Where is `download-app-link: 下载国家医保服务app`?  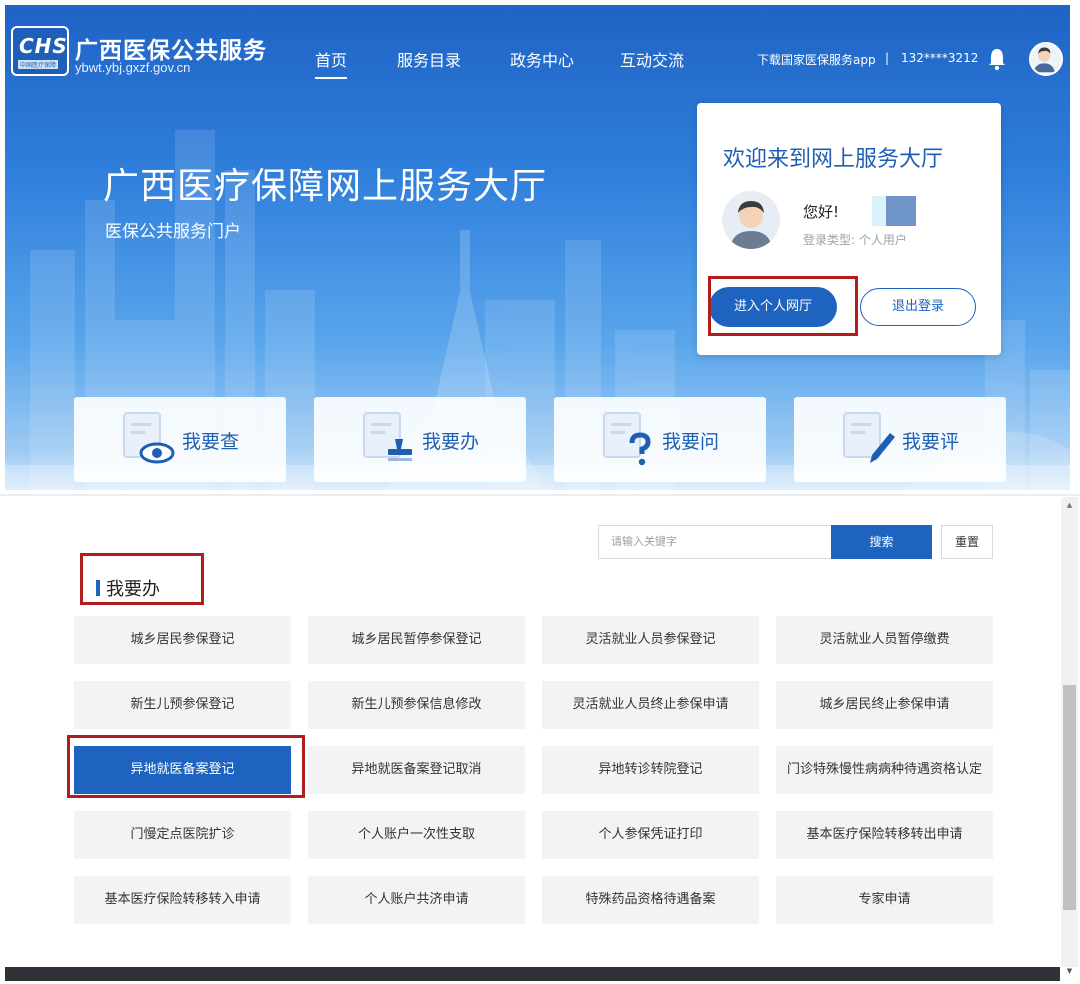 download-app-link: 下载国家医保服务app is located at coordinates (816, 59).